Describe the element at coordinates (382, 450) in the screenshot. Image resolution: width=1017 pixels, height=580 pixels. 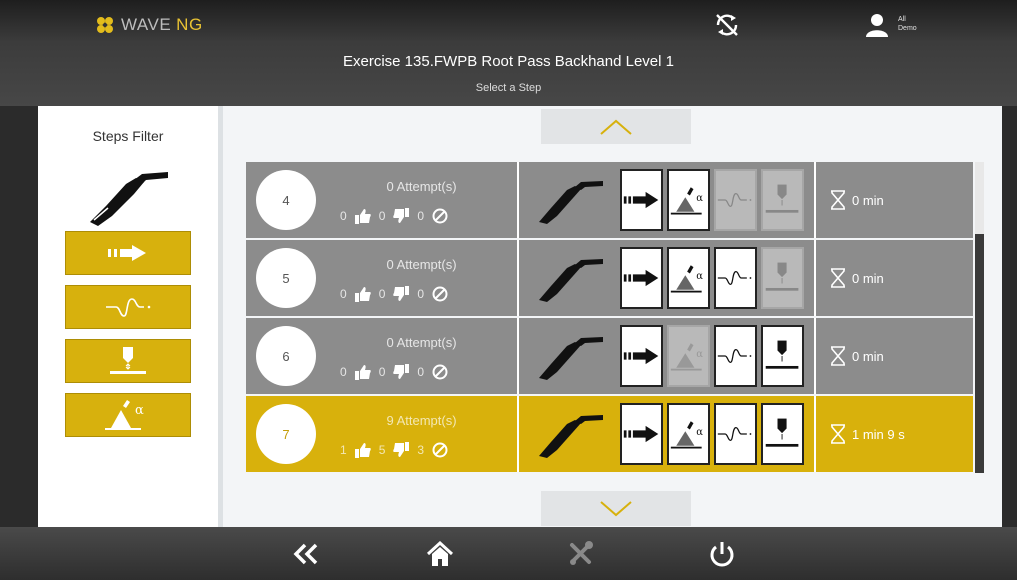
I see `fail-count: 5` at that location.